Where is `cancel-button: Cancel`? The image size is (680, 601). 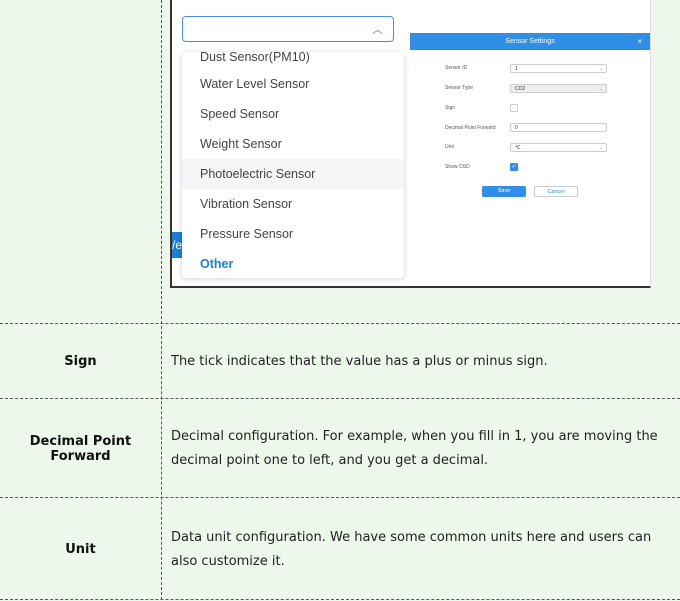 cancel-button: Cancel is located at coordinates (556, 191).